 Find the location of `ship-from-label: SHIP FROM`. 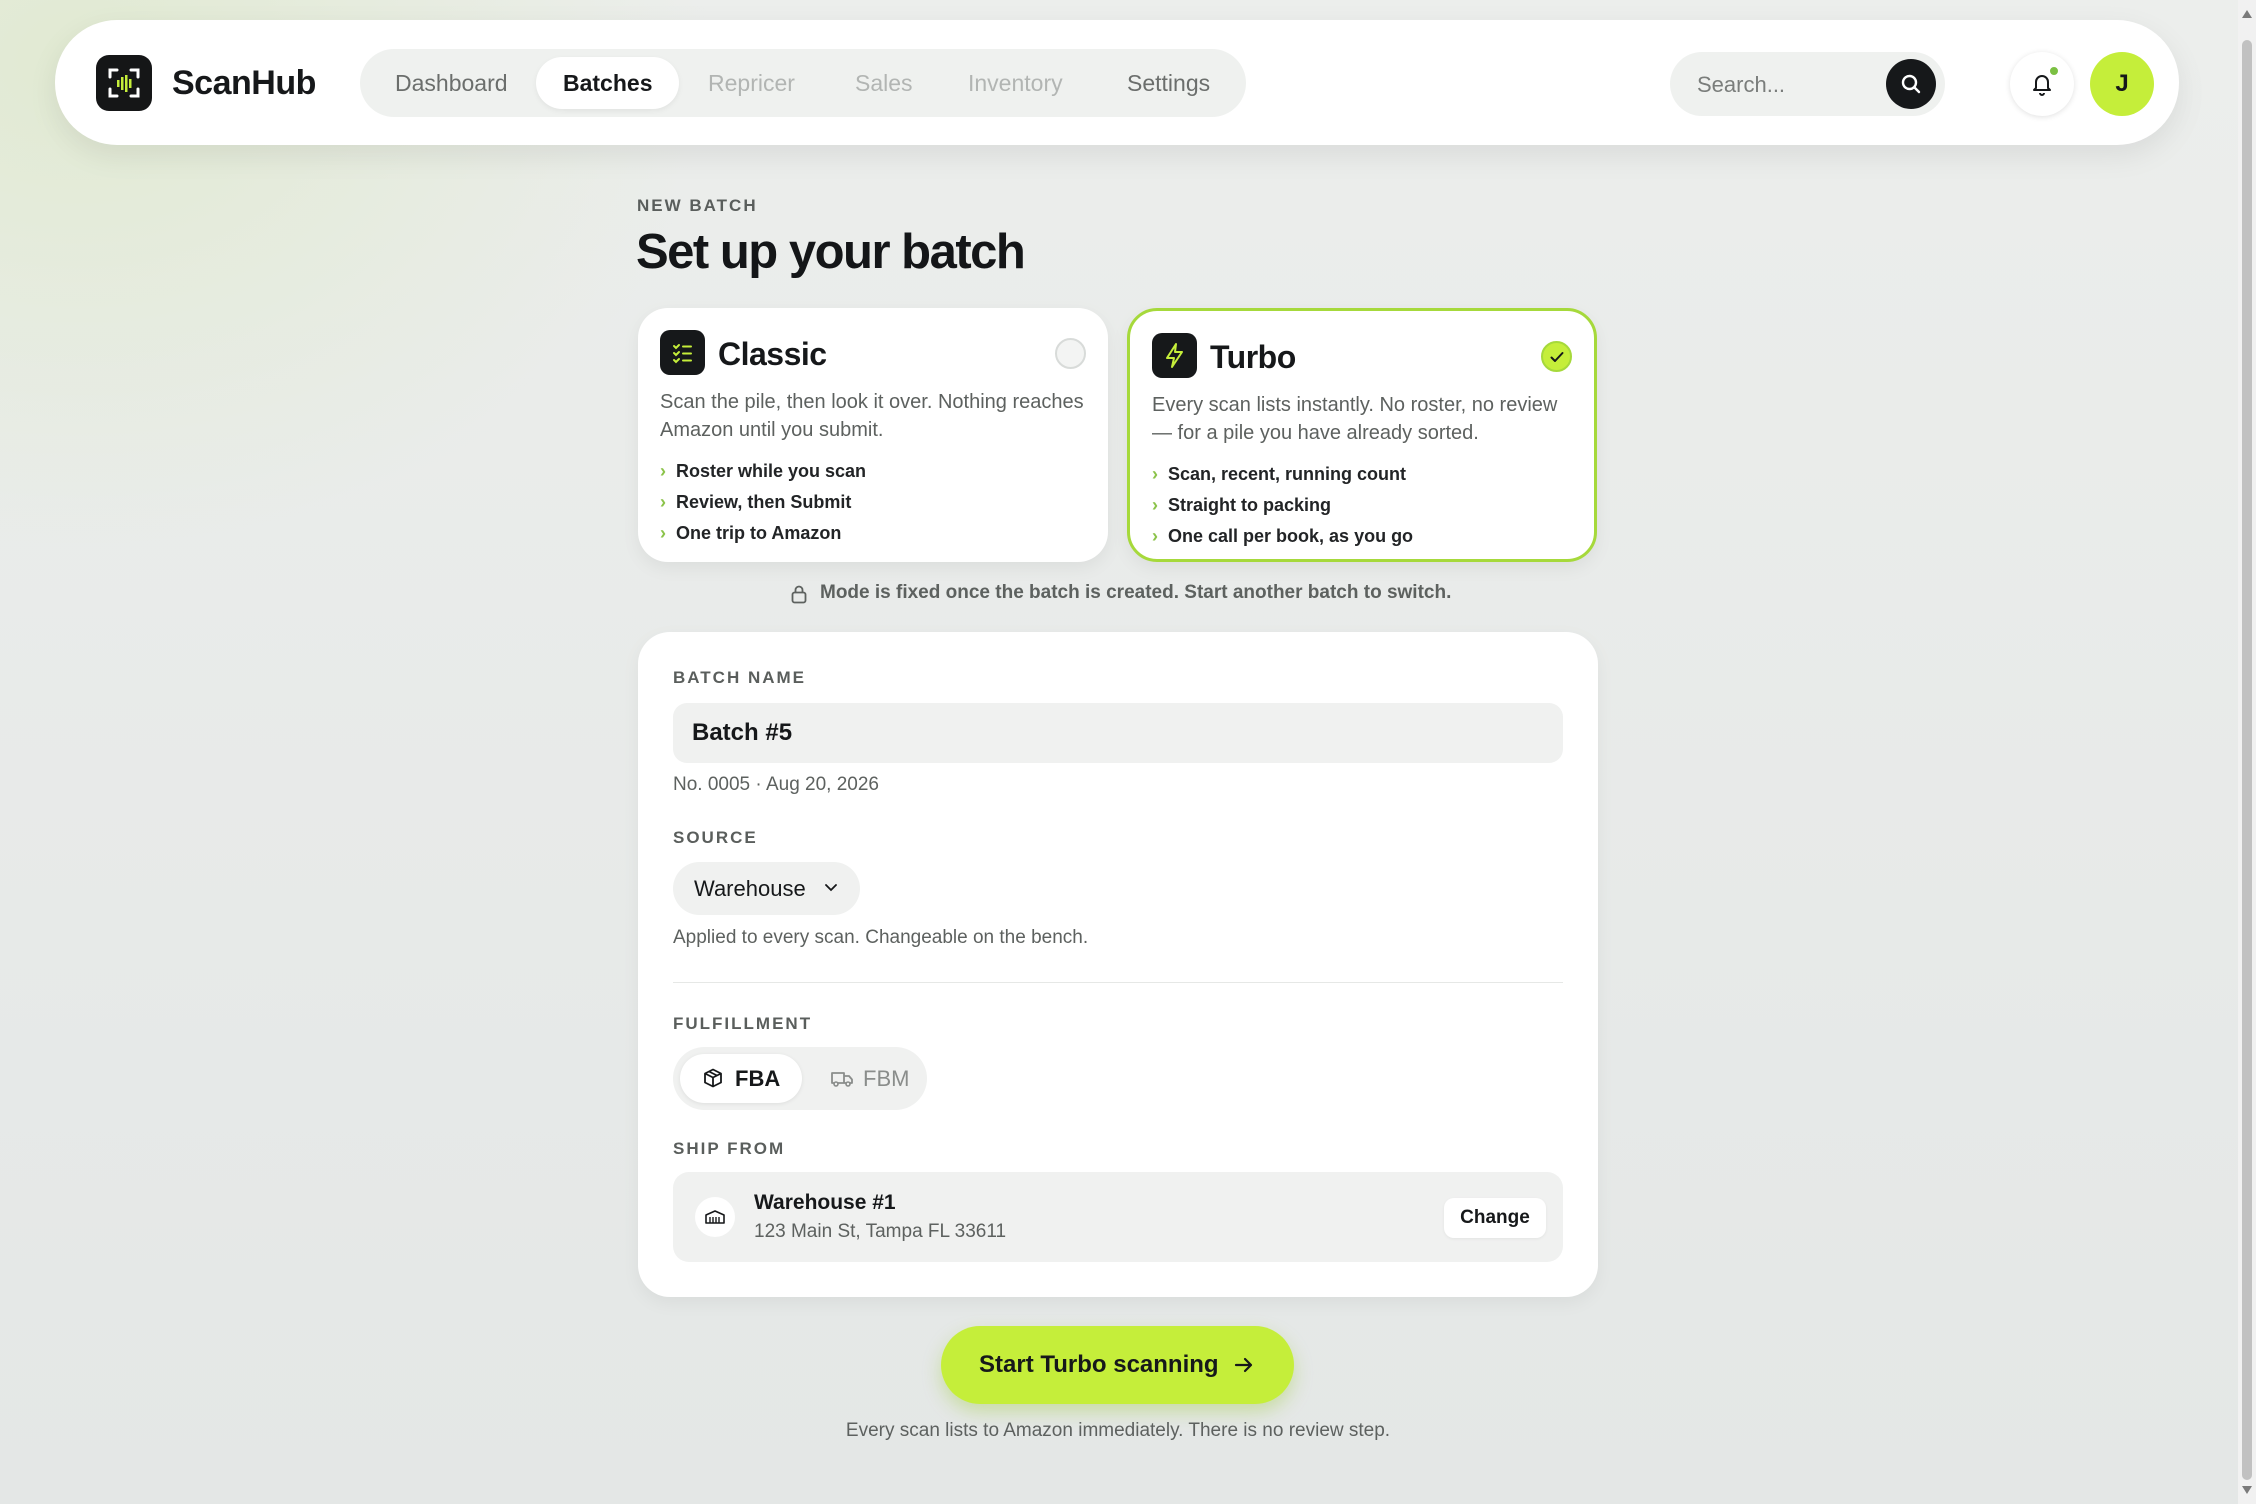

ship-from-label: SHIP FROM is located at coordinates (729, 1148).